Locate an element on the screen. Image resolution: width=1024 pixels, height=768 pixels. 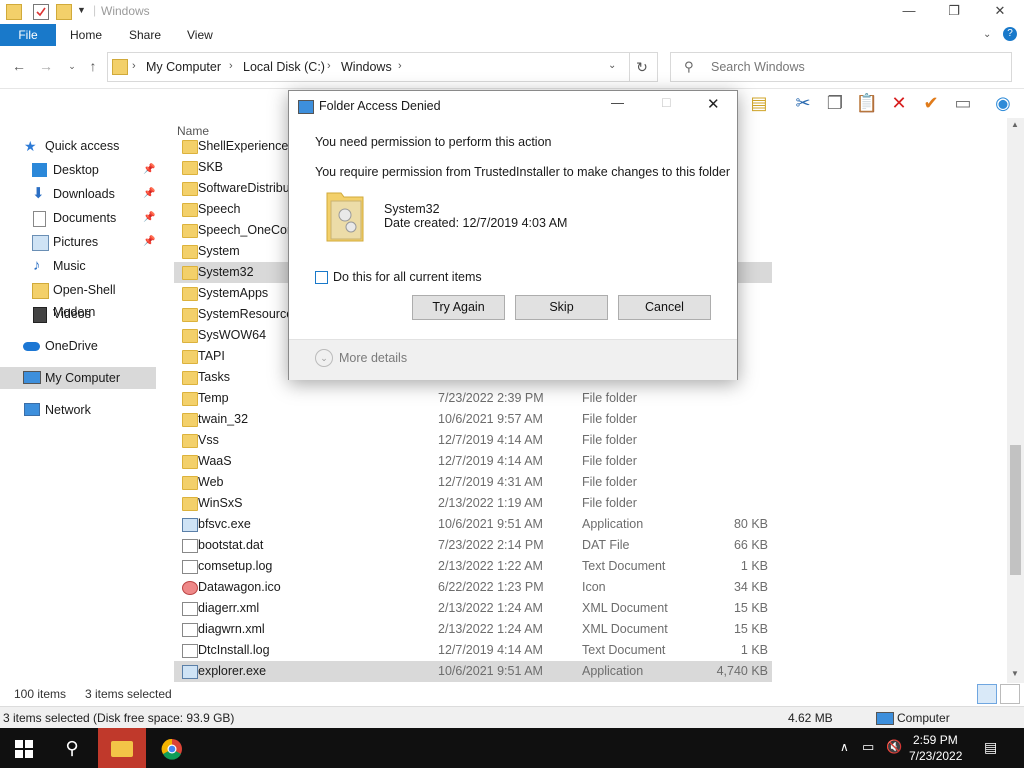
file-explorer-icon is located at coordinates (122, 748).